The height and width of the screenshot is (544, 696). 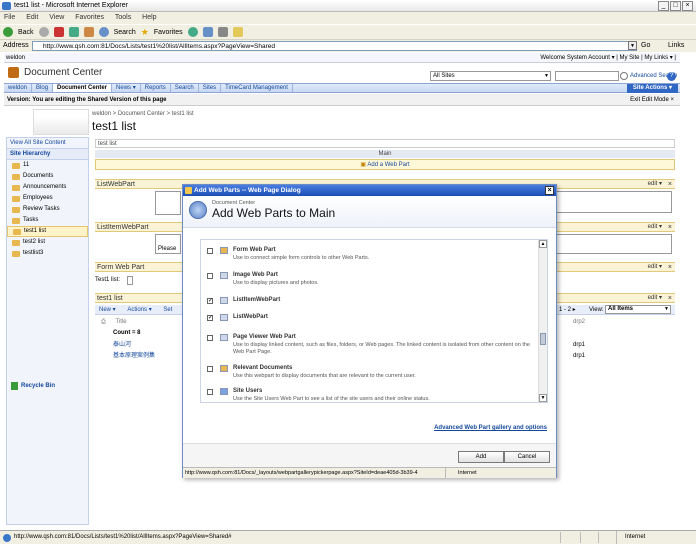 I want to click on add-button: Add, so click(x=481, y=457).